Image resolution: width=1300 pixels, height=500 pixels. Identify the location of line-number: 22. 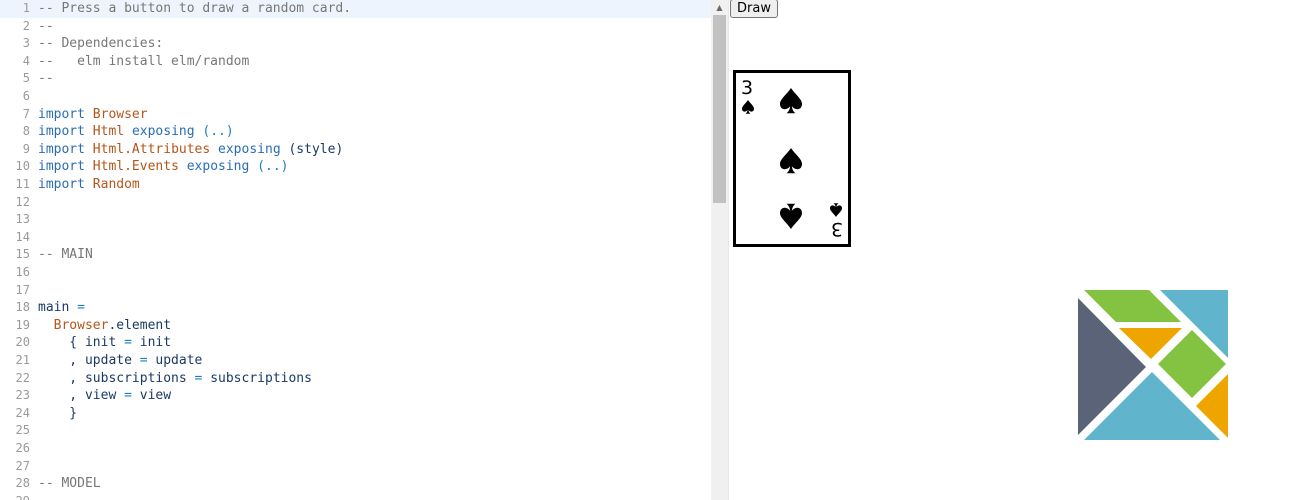
(22, 377).